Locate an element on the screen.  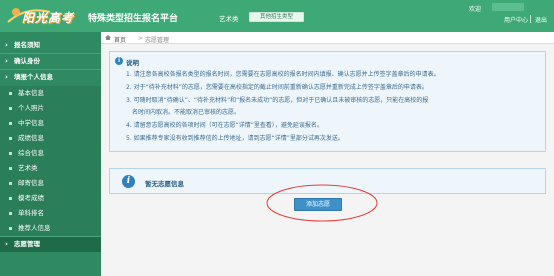
sidebar-item-comprehensive: 综合信息 is located at coordinates (50, 153).